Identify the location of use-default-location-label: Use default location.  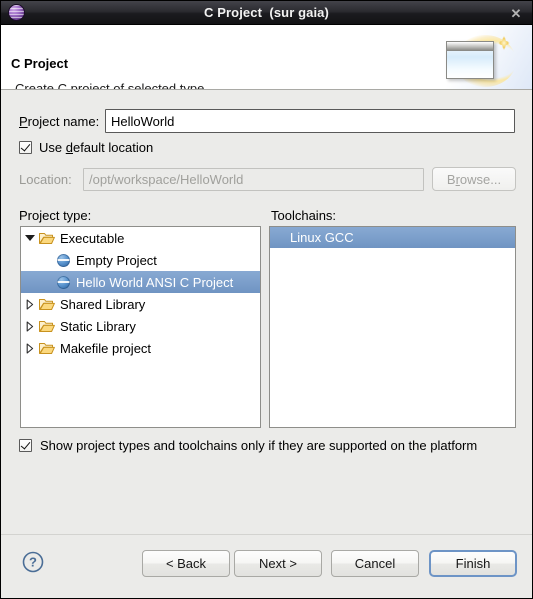
(96, 147).